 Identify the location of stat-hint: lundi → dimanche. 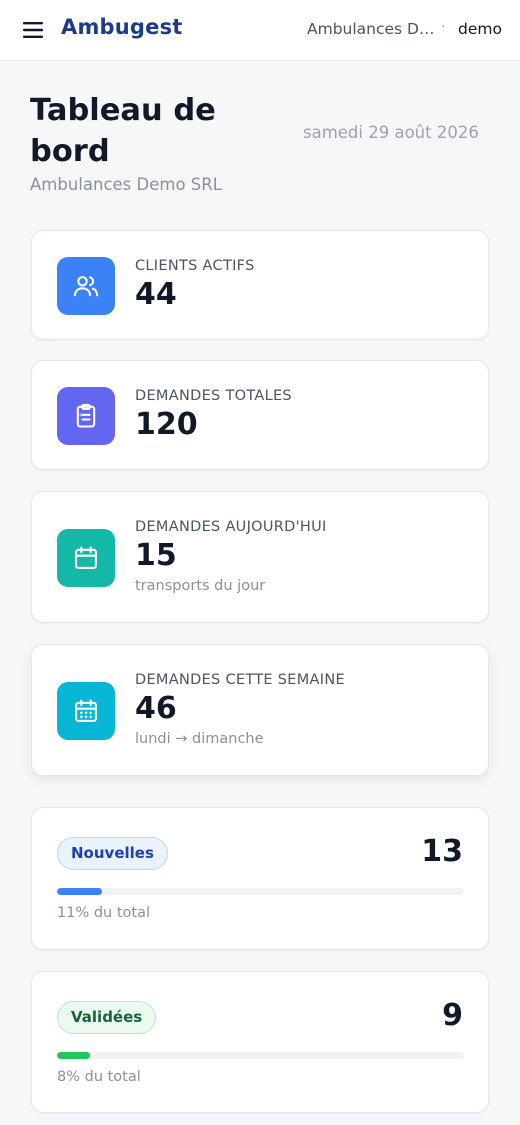
(199, 739).